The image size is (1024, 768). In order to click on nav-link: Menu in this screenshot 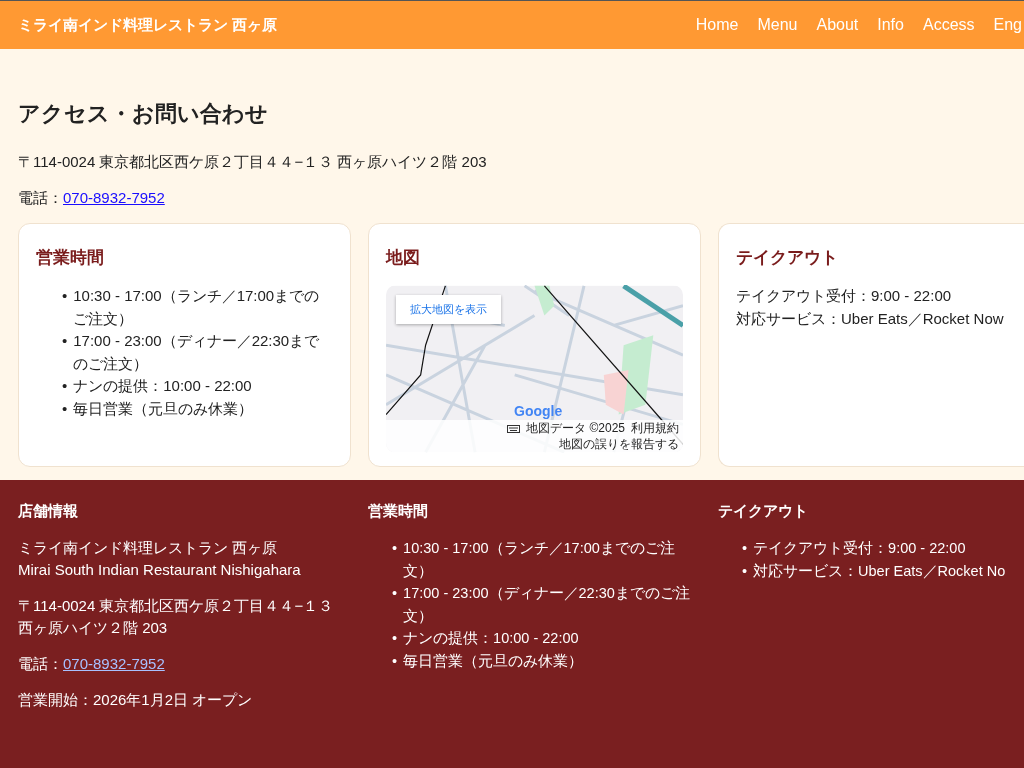, I will do `click(777, 25)`.